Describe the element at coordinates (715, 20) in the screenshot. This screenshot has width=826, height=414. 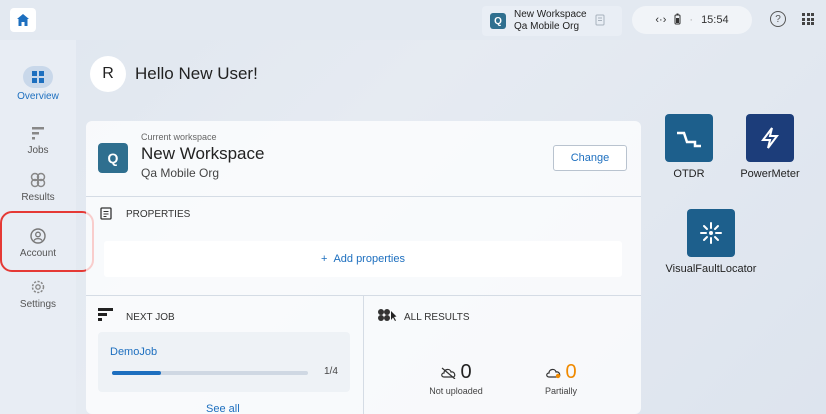
I see `clock-time: 15:54` at that location.